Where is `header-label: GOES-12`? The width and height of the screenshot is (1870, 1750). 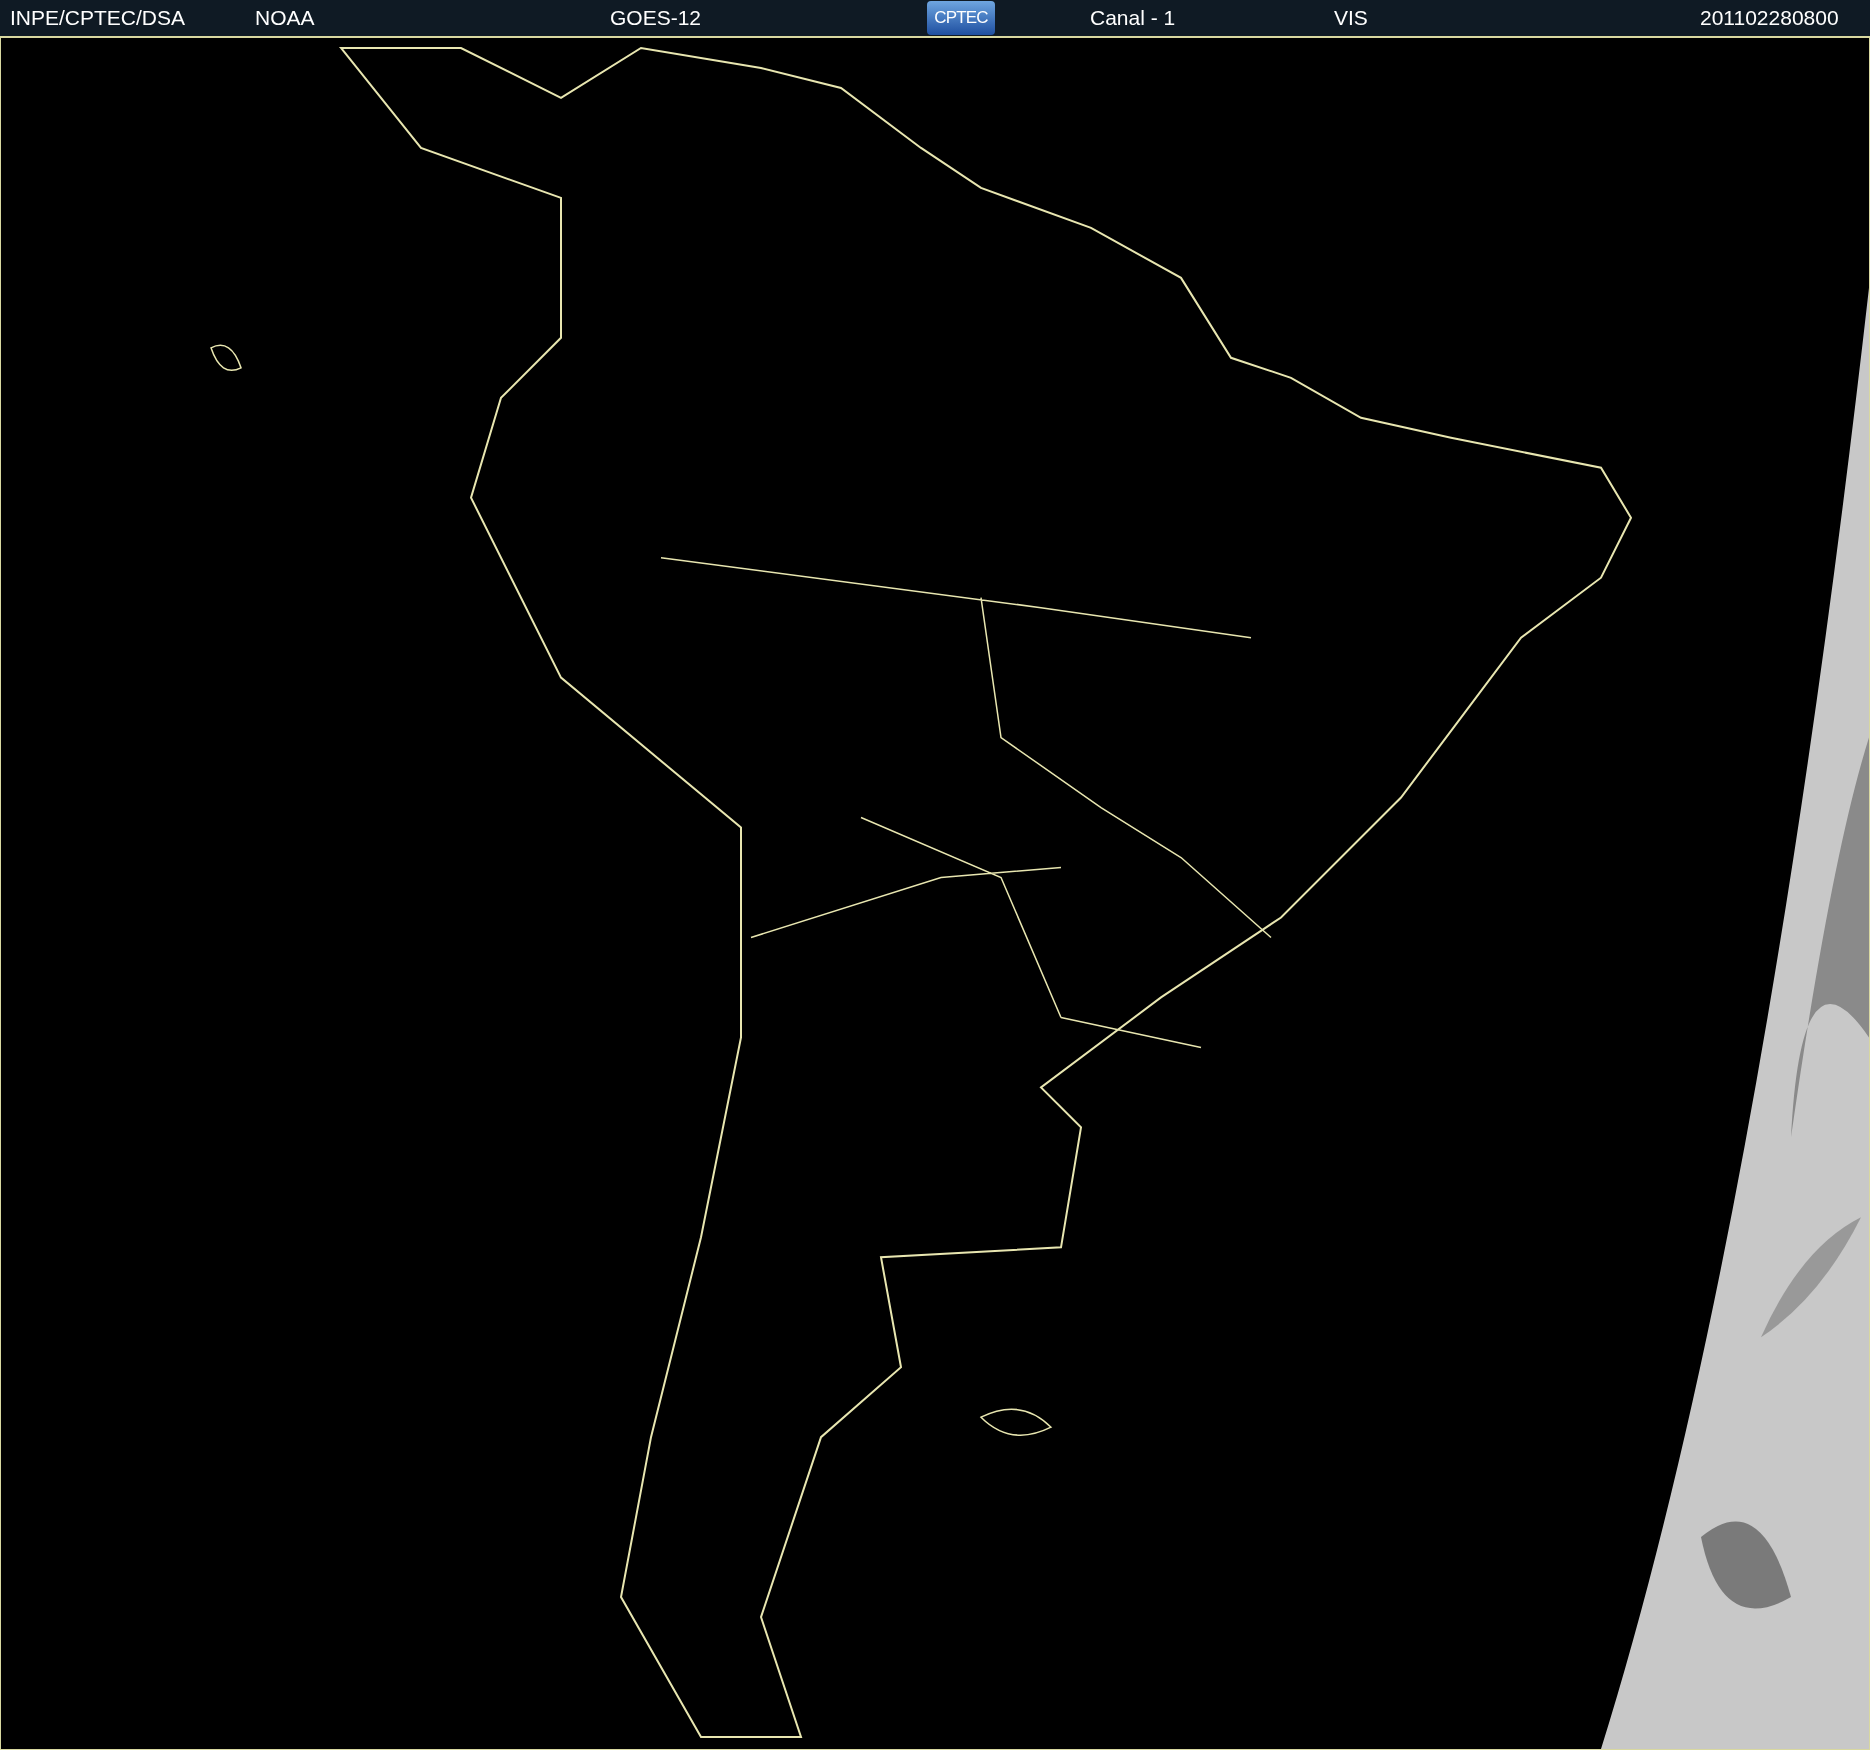
header-label: GOES-12 is located at coordinates (656, 18).